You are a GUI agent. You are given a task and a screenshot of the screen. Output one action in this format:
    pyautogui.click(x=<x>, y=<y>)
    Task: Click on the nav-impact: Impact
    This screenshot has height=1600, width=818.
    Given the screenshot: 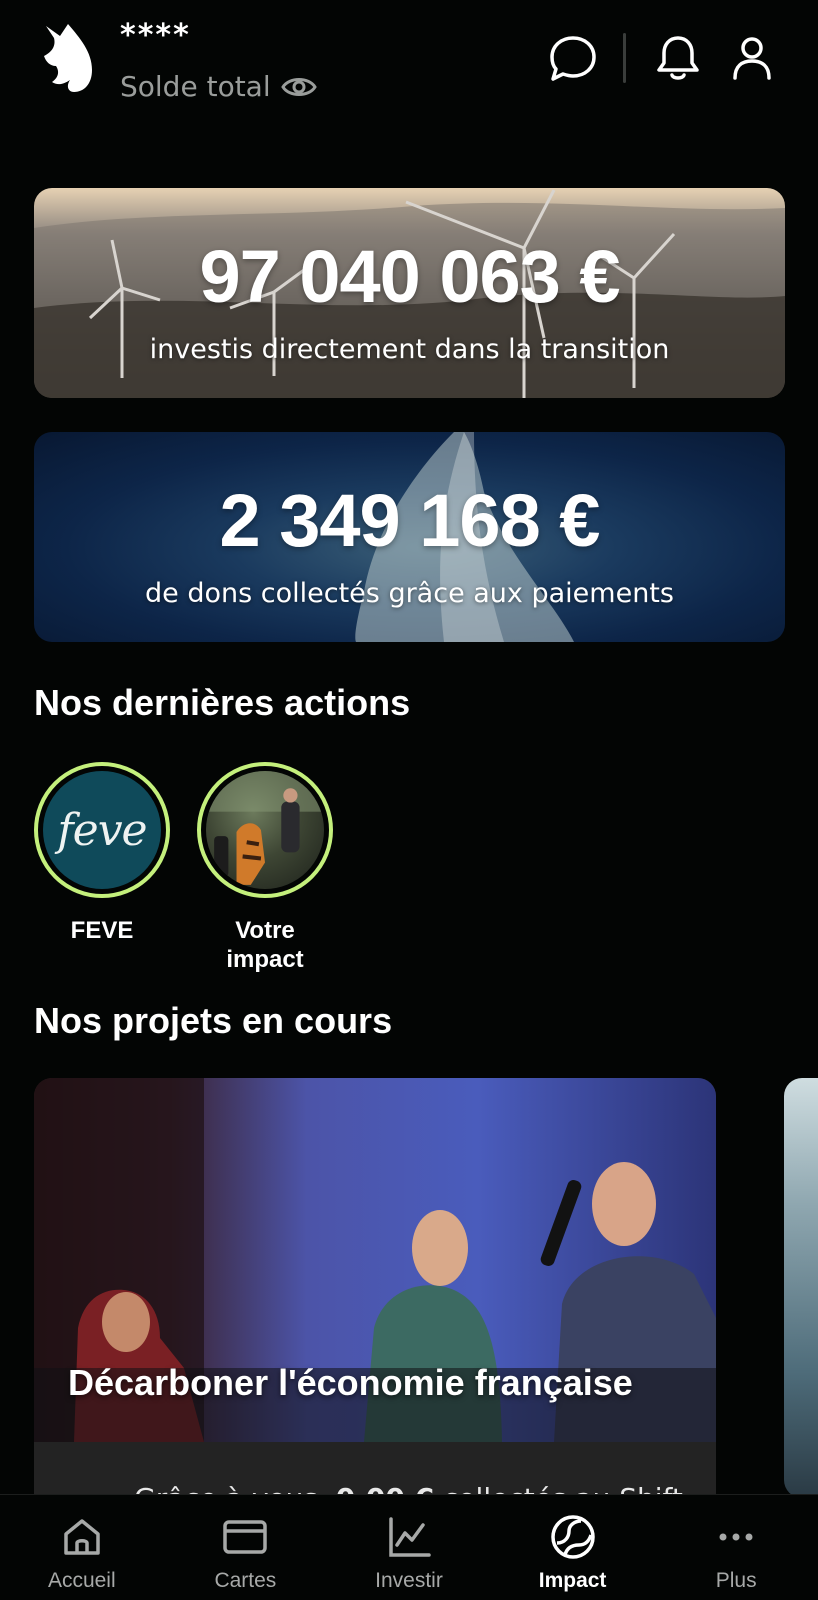 What is the action you would take?
    pyautogui.click(x=573, y=1547)
    